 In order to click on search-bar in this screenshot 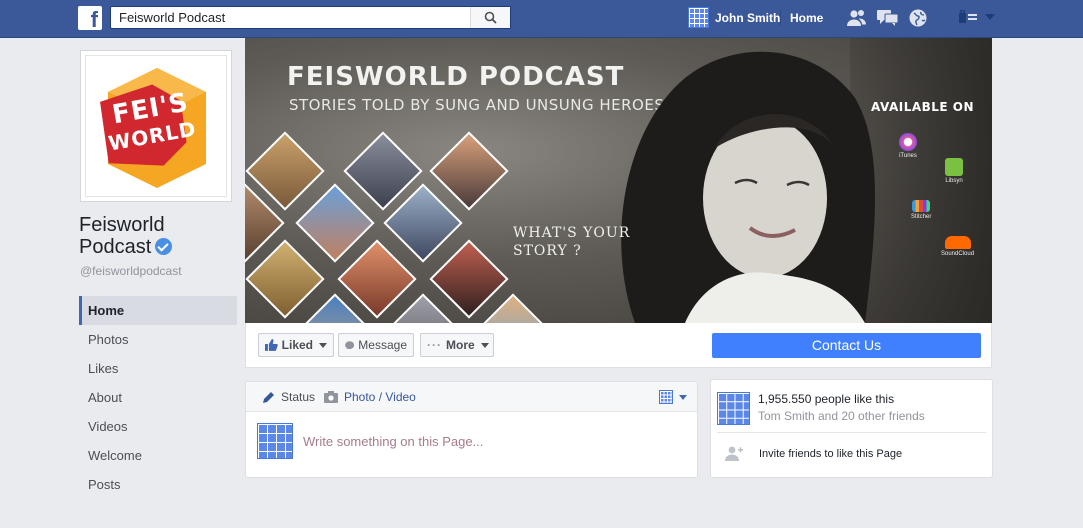, I will do `click(310, 17)`.